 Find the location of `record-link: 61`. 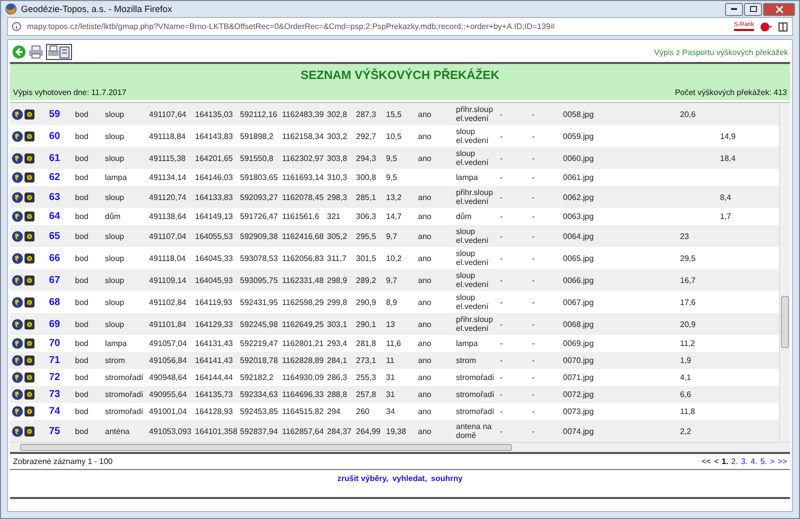

record-link: 61 is located at coordinates (54, 158).